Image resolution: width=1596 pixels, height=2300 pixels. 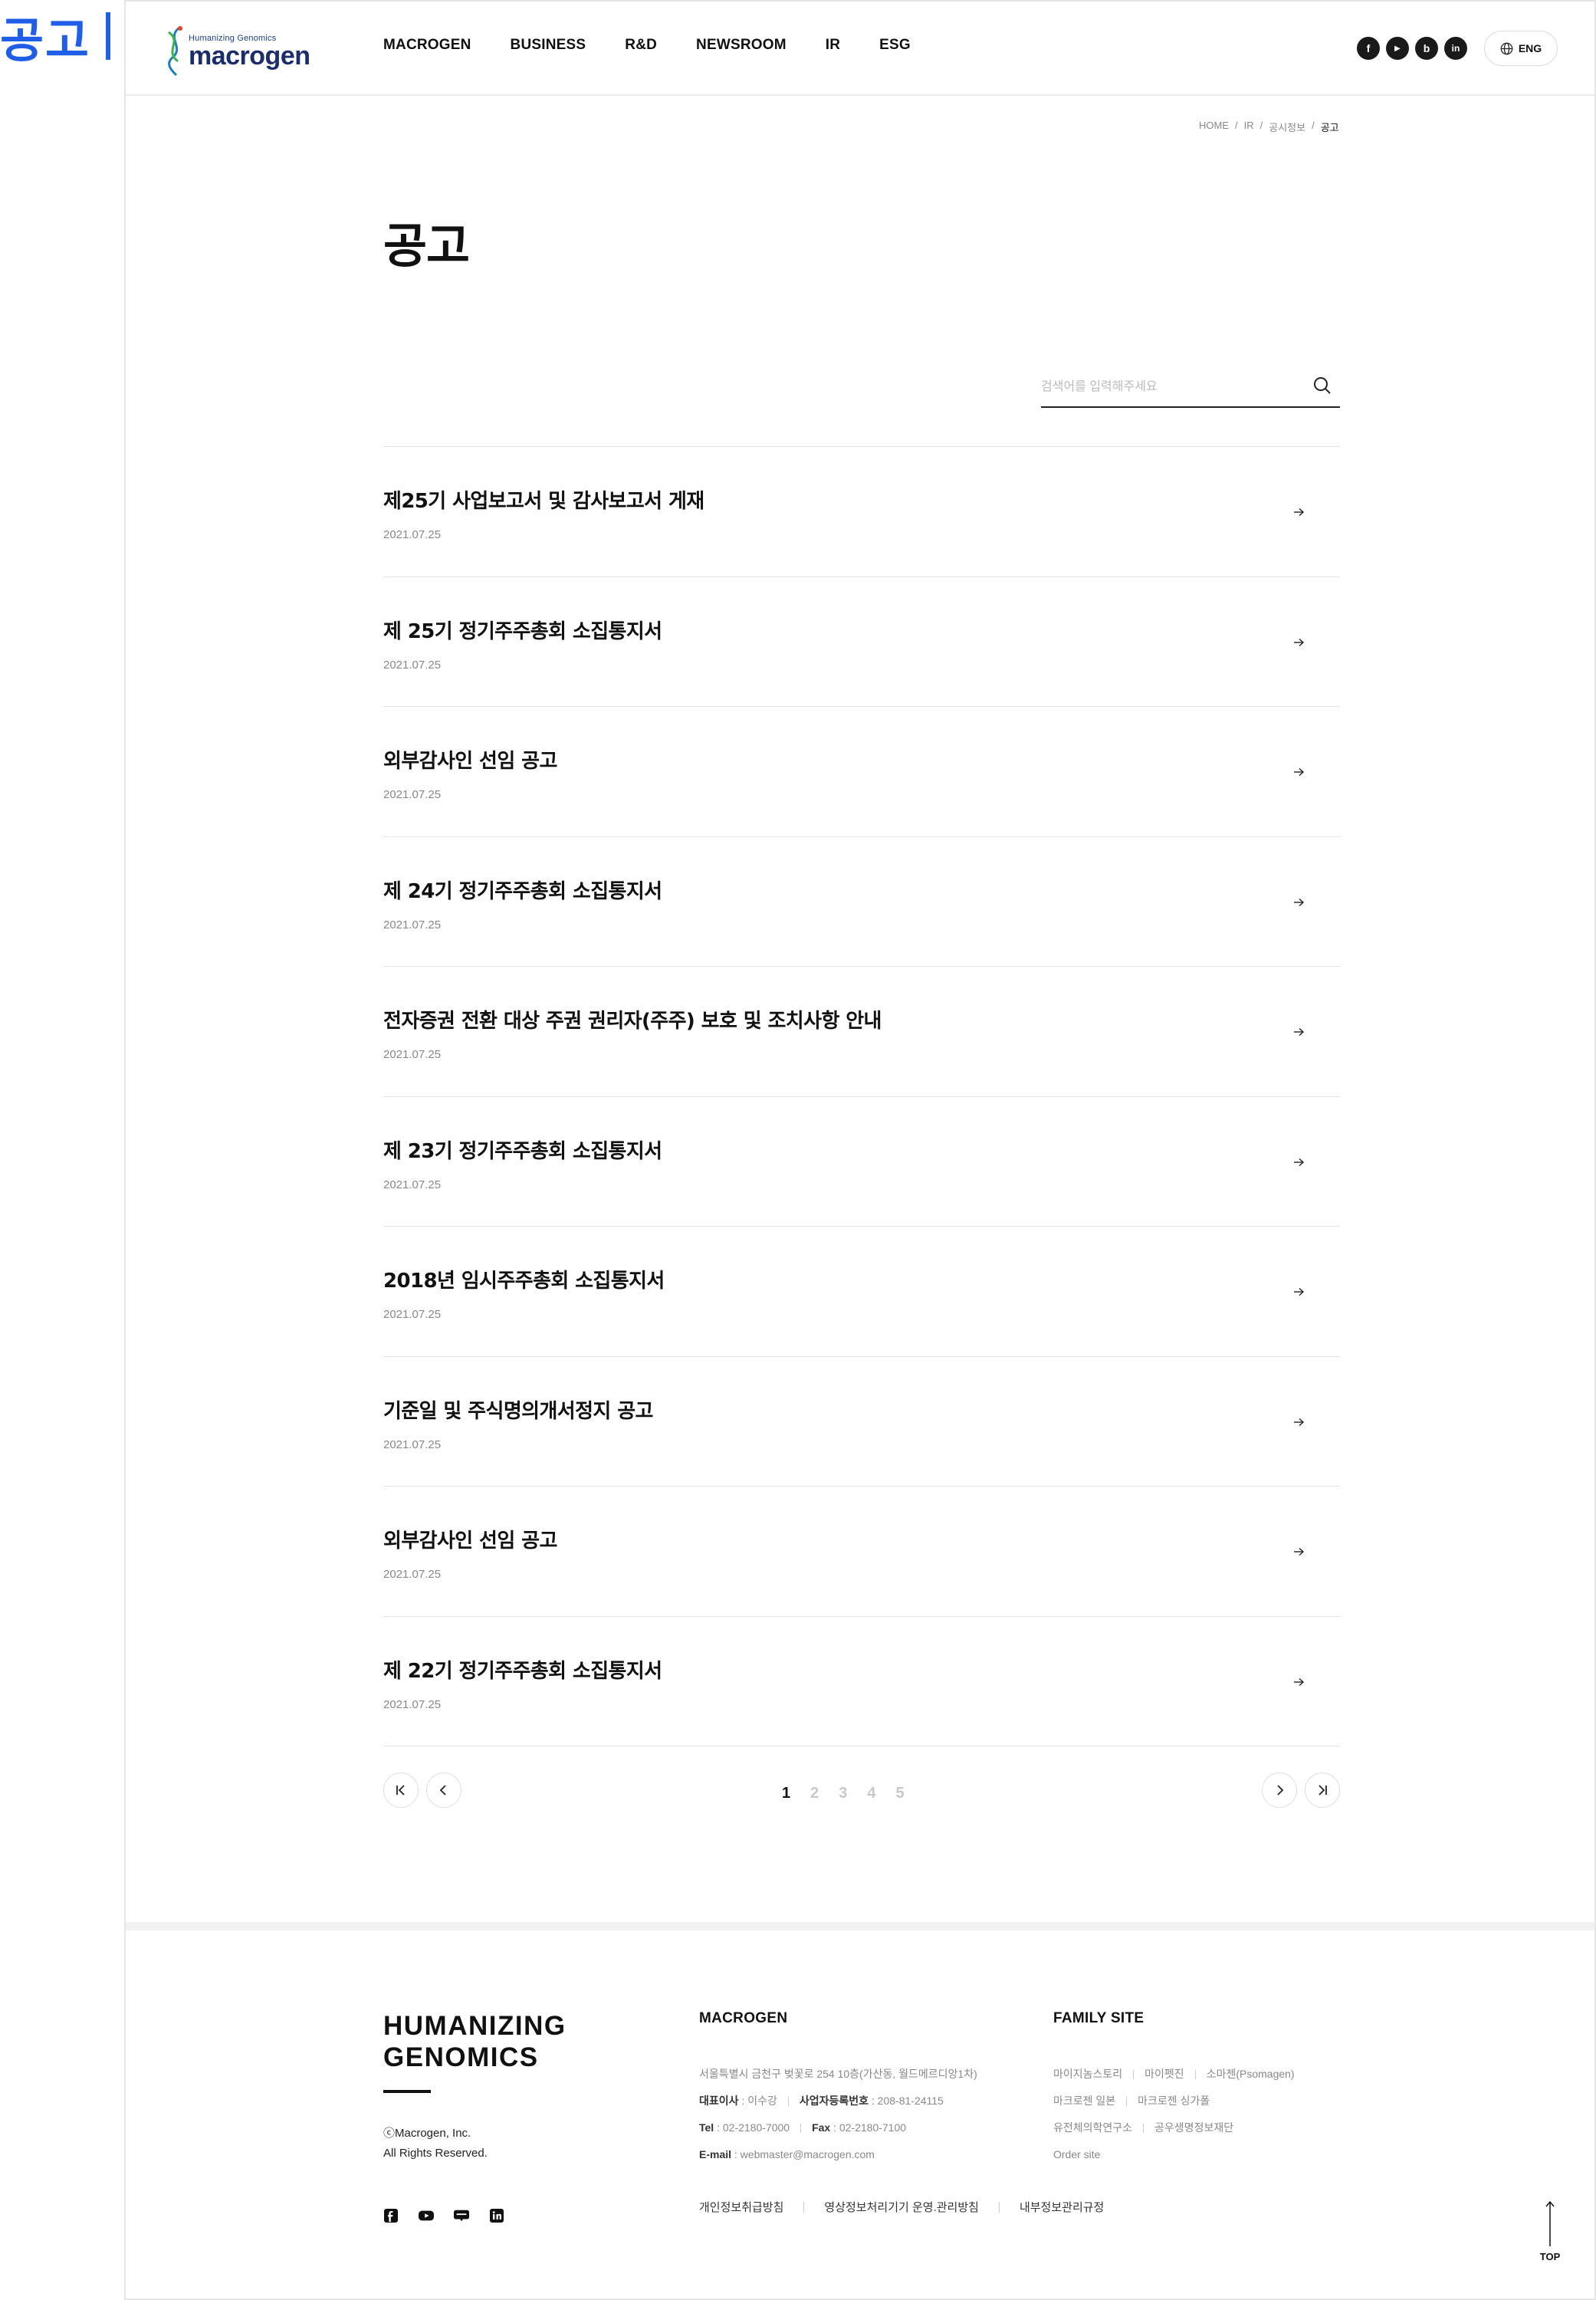 I want to click on side-annotation-label: 공고, so click(x=55, y=39).